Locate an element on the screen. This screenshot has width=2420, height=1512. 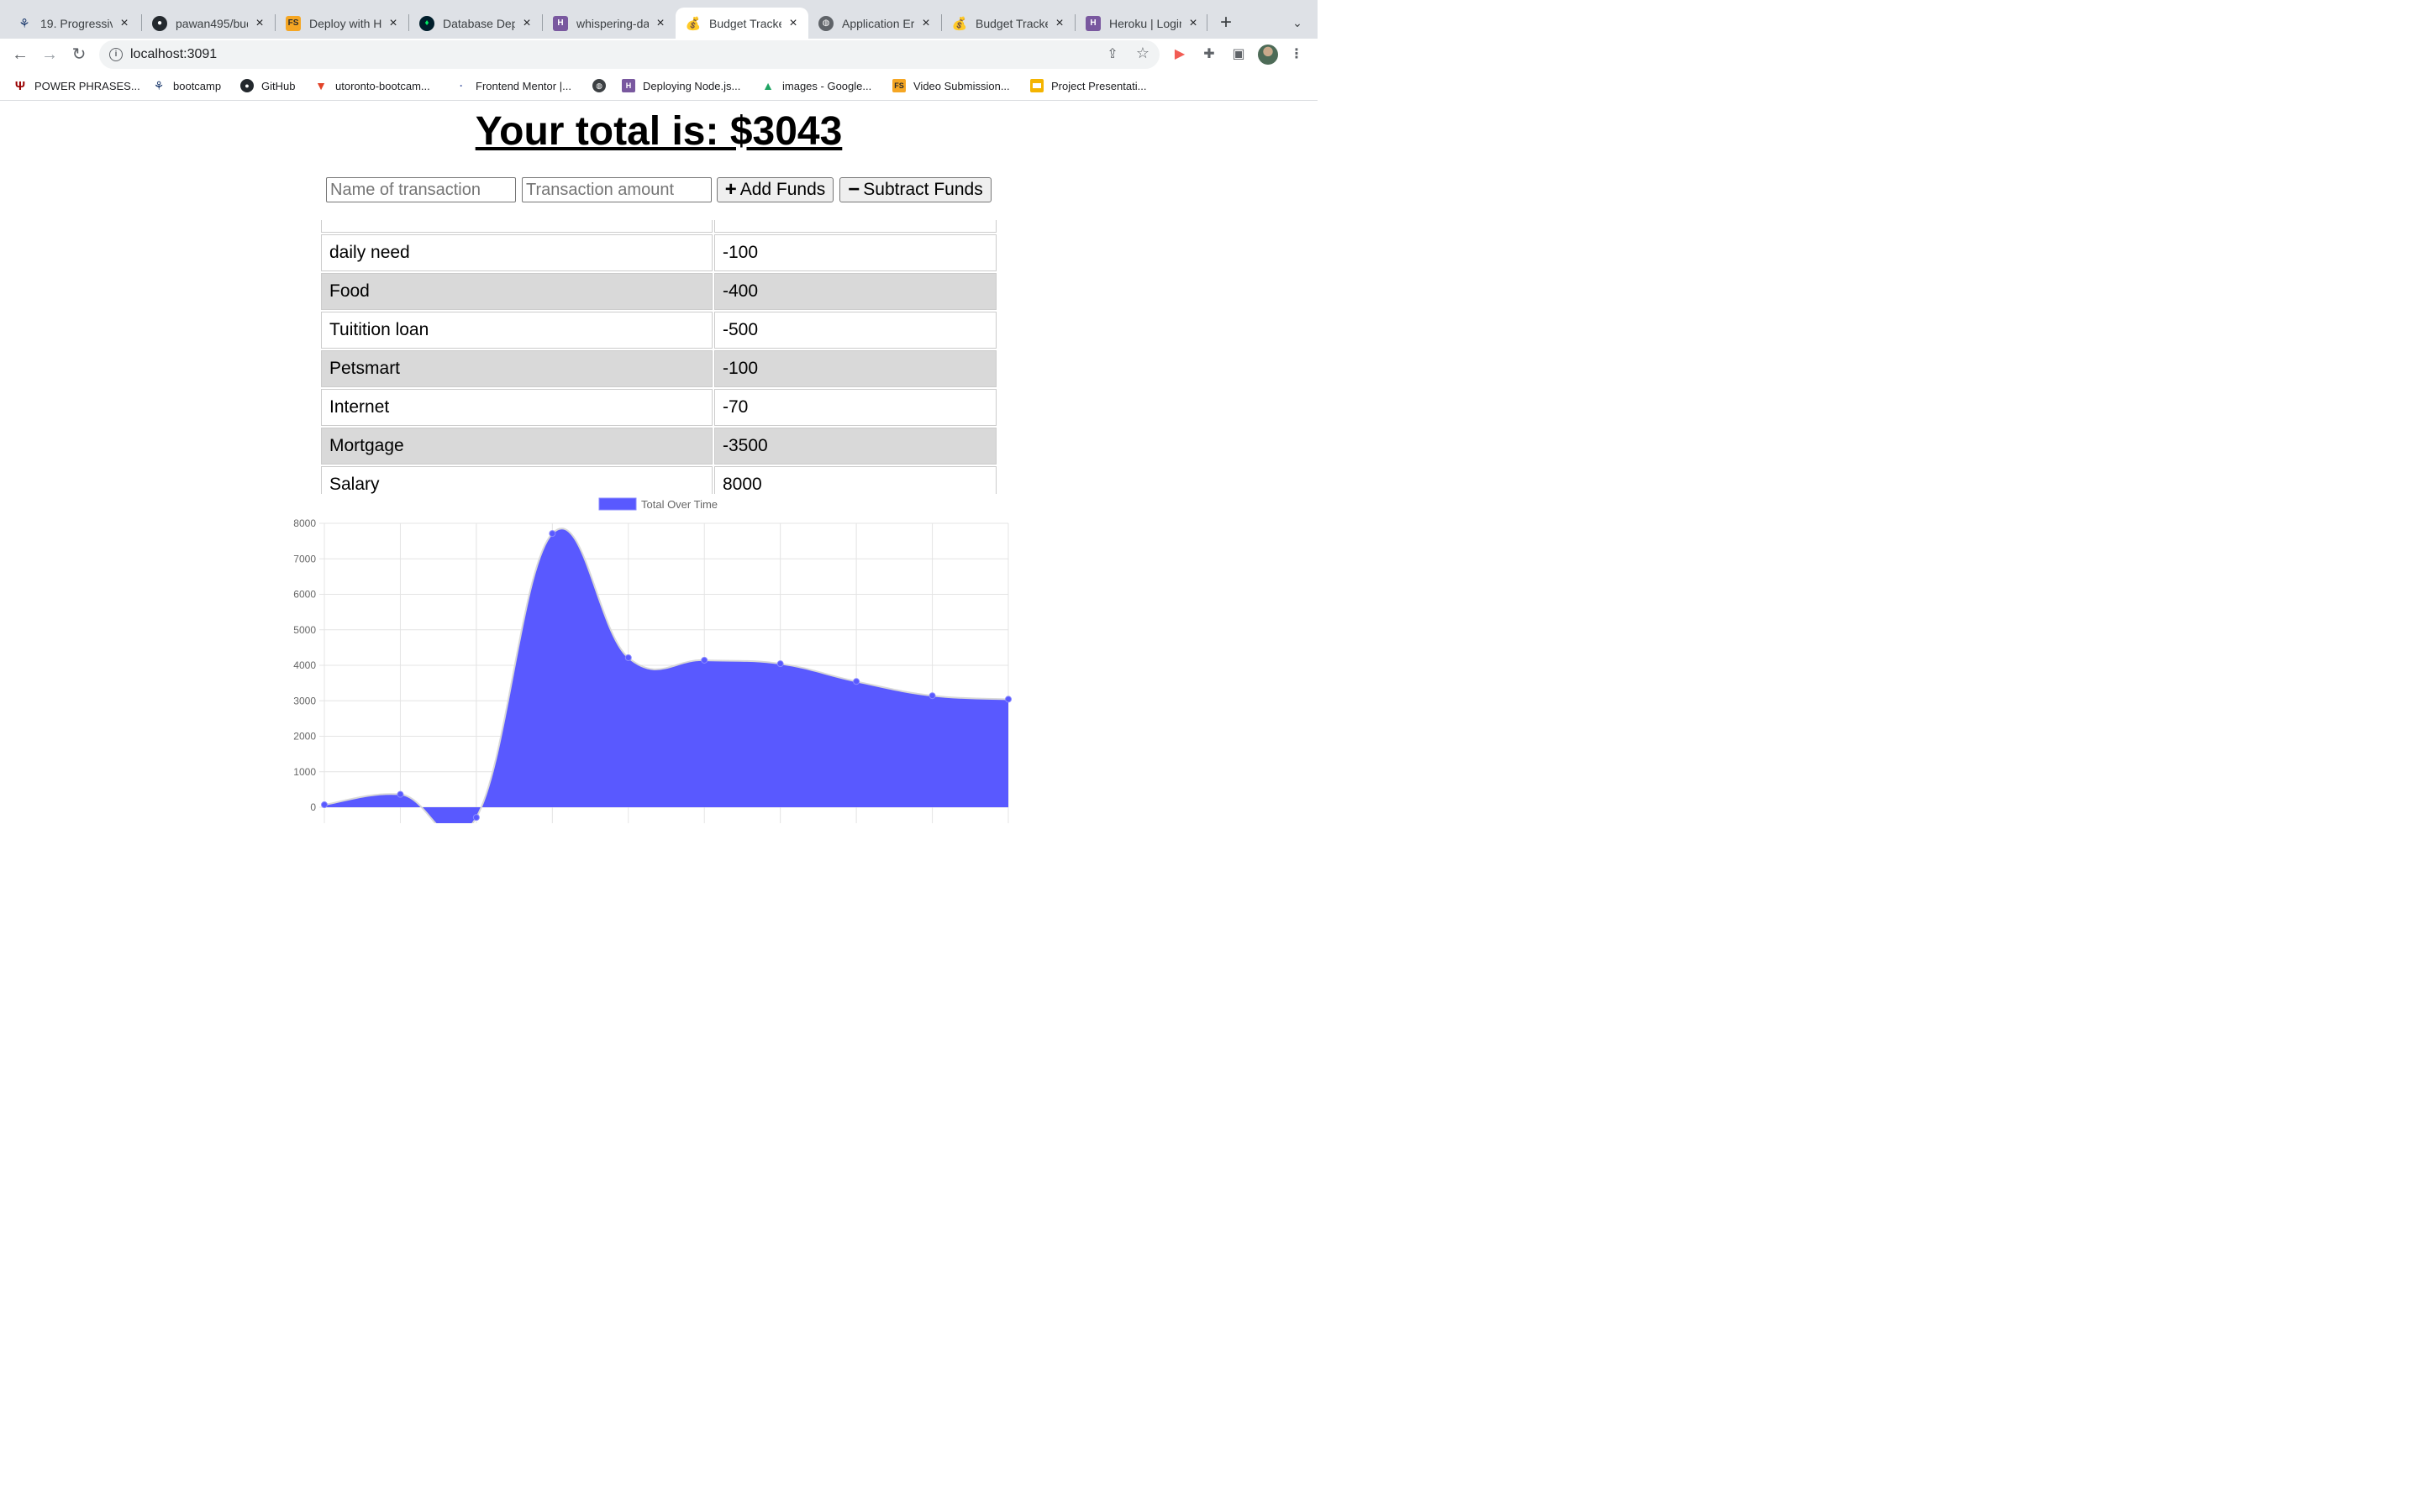
series-area is located at coordinates (666, 675).